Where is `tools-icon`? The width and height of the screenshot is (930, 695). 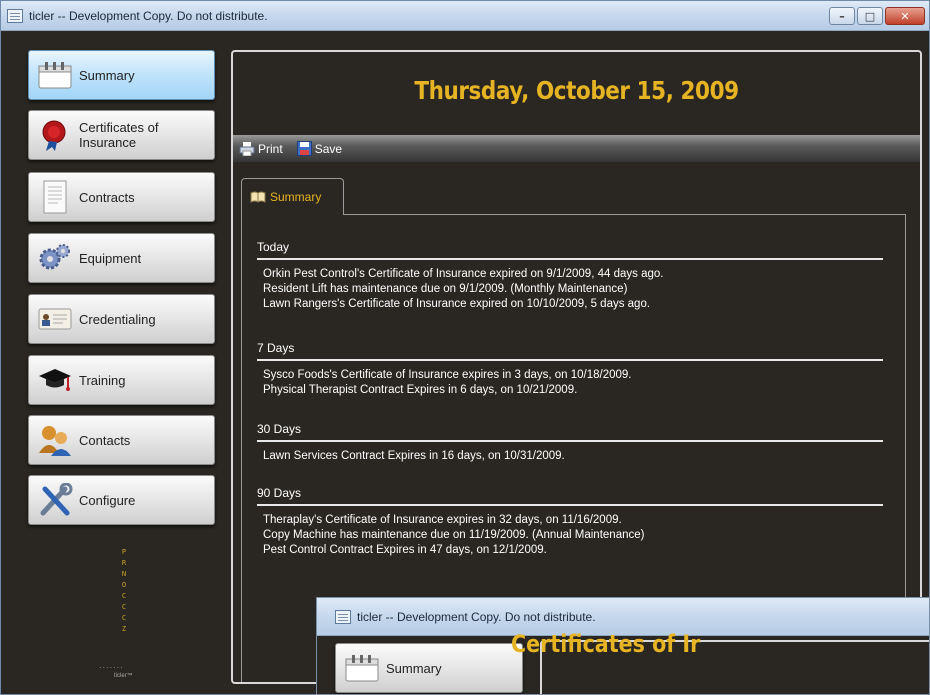 tools-icon is located at coordinates (55, 500).